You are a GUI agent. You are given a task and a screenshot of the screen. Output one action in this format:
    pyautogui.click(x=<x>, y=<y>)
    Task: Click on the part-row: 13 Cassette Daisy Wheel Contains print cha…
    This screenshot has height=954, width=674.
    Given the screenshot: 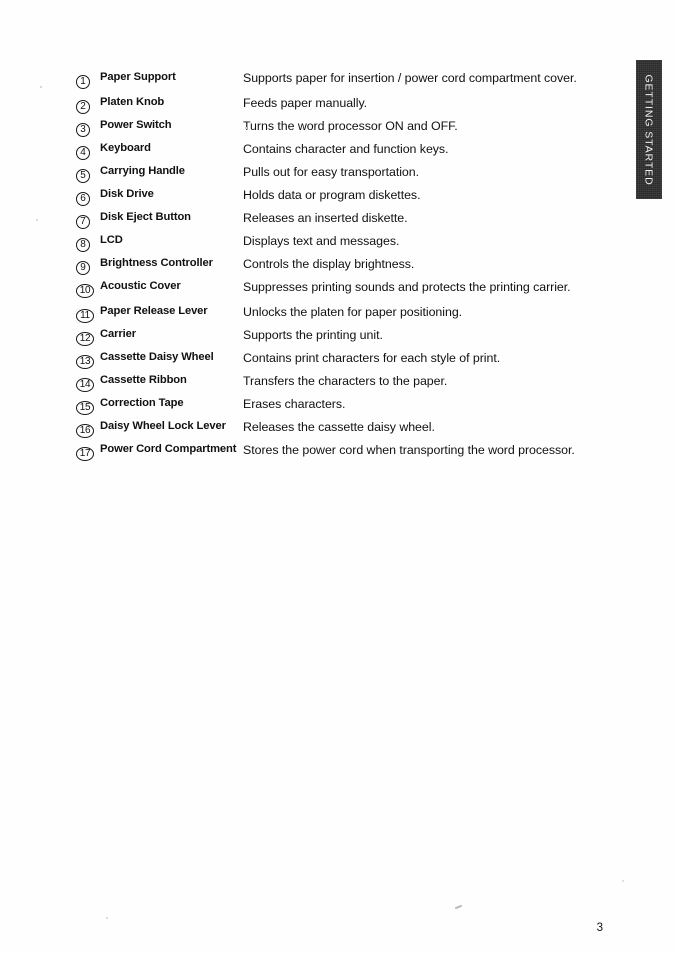 What is the action you would take?
    pyautogui.click(x=346, y=359)
    